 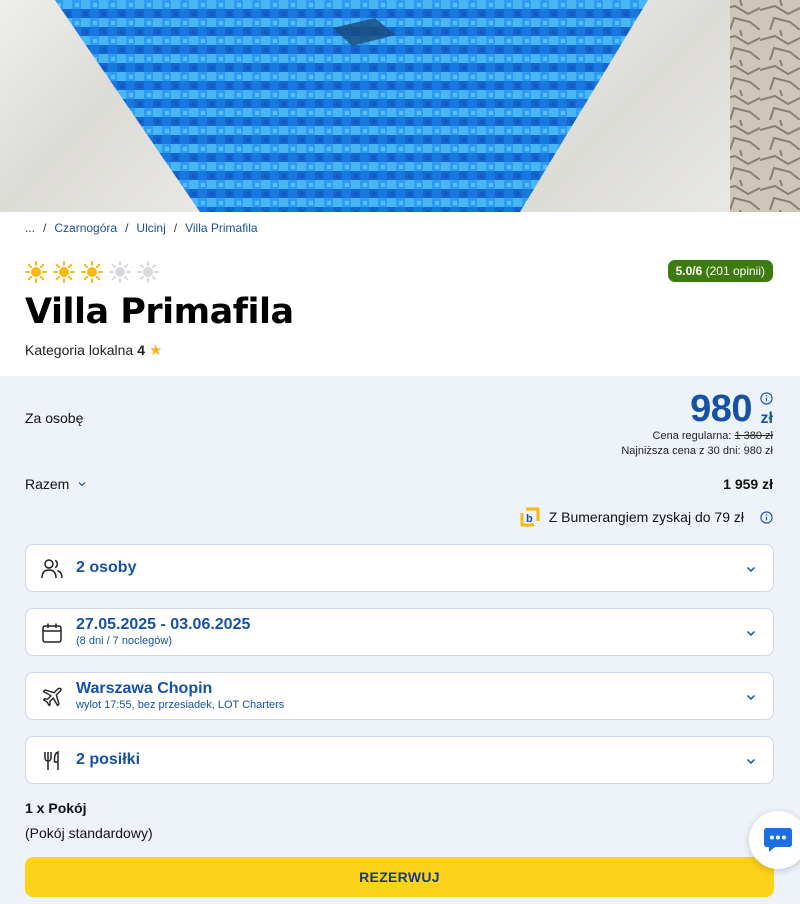 I want to click on bumerang-text: Z Bumerangiem zyskaj do 79 zł, so click(x=646, y=517).